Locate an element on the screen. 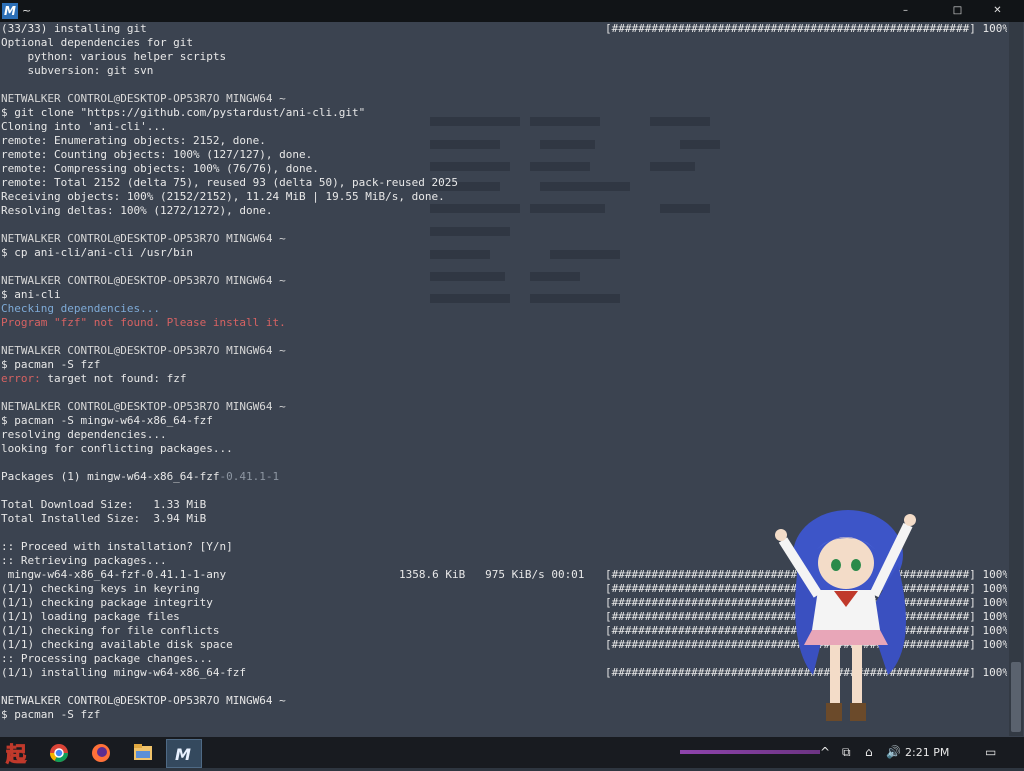 Image resolution: width=1024 pixels, height=771 pixels. packages-line-text: Packages (1) mingw-w64-x86_64-fzf is located at coordinates (110, 476).